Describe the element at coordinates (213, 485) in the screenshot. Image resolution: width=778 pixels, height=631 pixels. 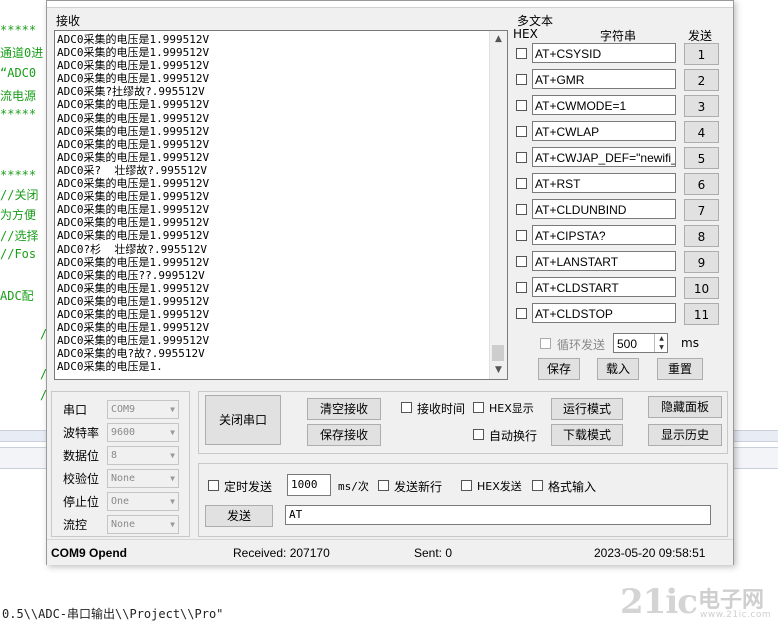
I see `timed-send-checkbox` at that location.